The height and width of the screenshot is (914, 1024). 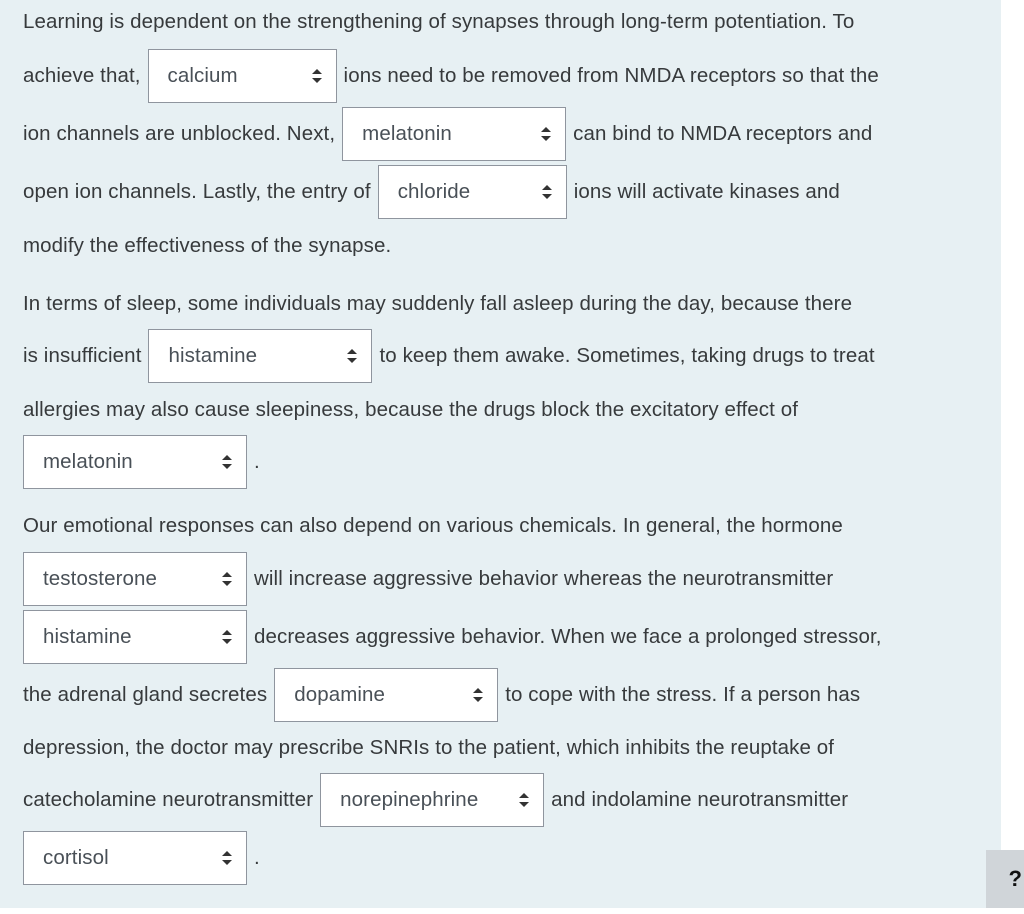 What do you see at coordinates (82, 75) in the screenshot?
I see `text-segment: achieve that,` at bounding box center [82, 75].